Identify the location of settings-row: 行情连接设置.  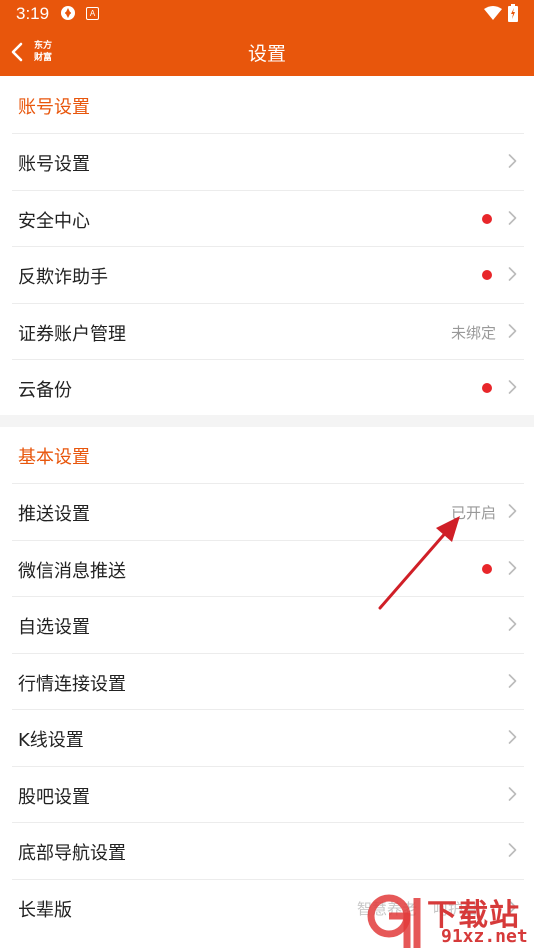
(267, 680).